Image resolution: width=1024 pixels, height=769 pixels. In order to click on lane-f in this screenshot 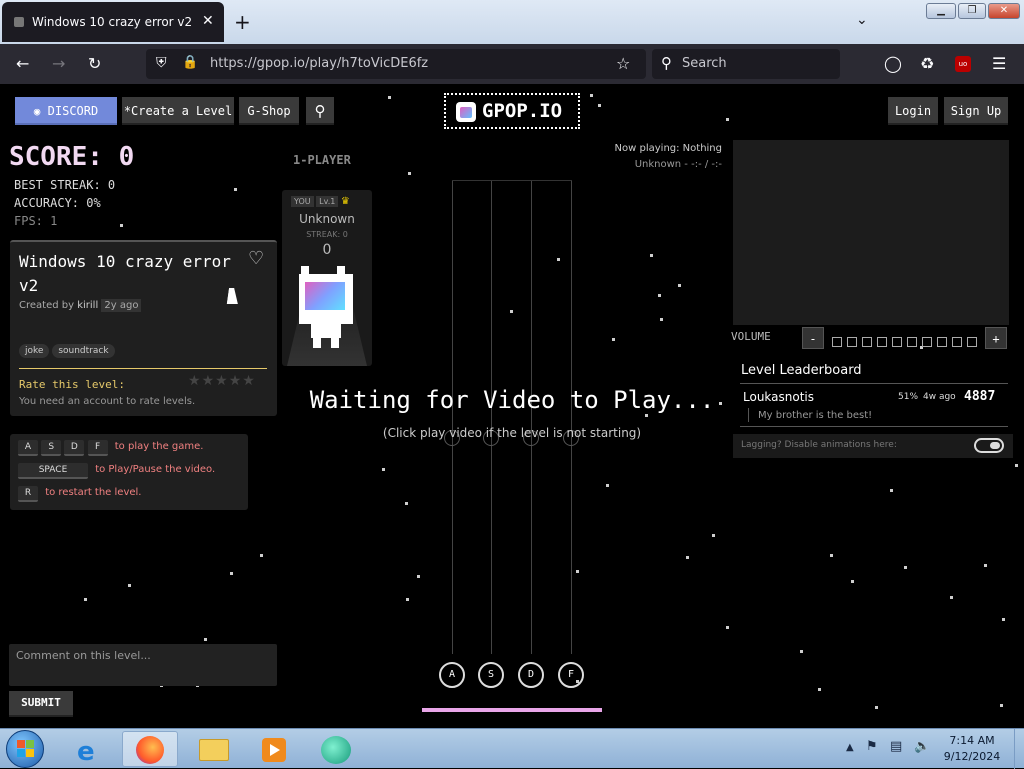, I will do `click(571, 417)`.